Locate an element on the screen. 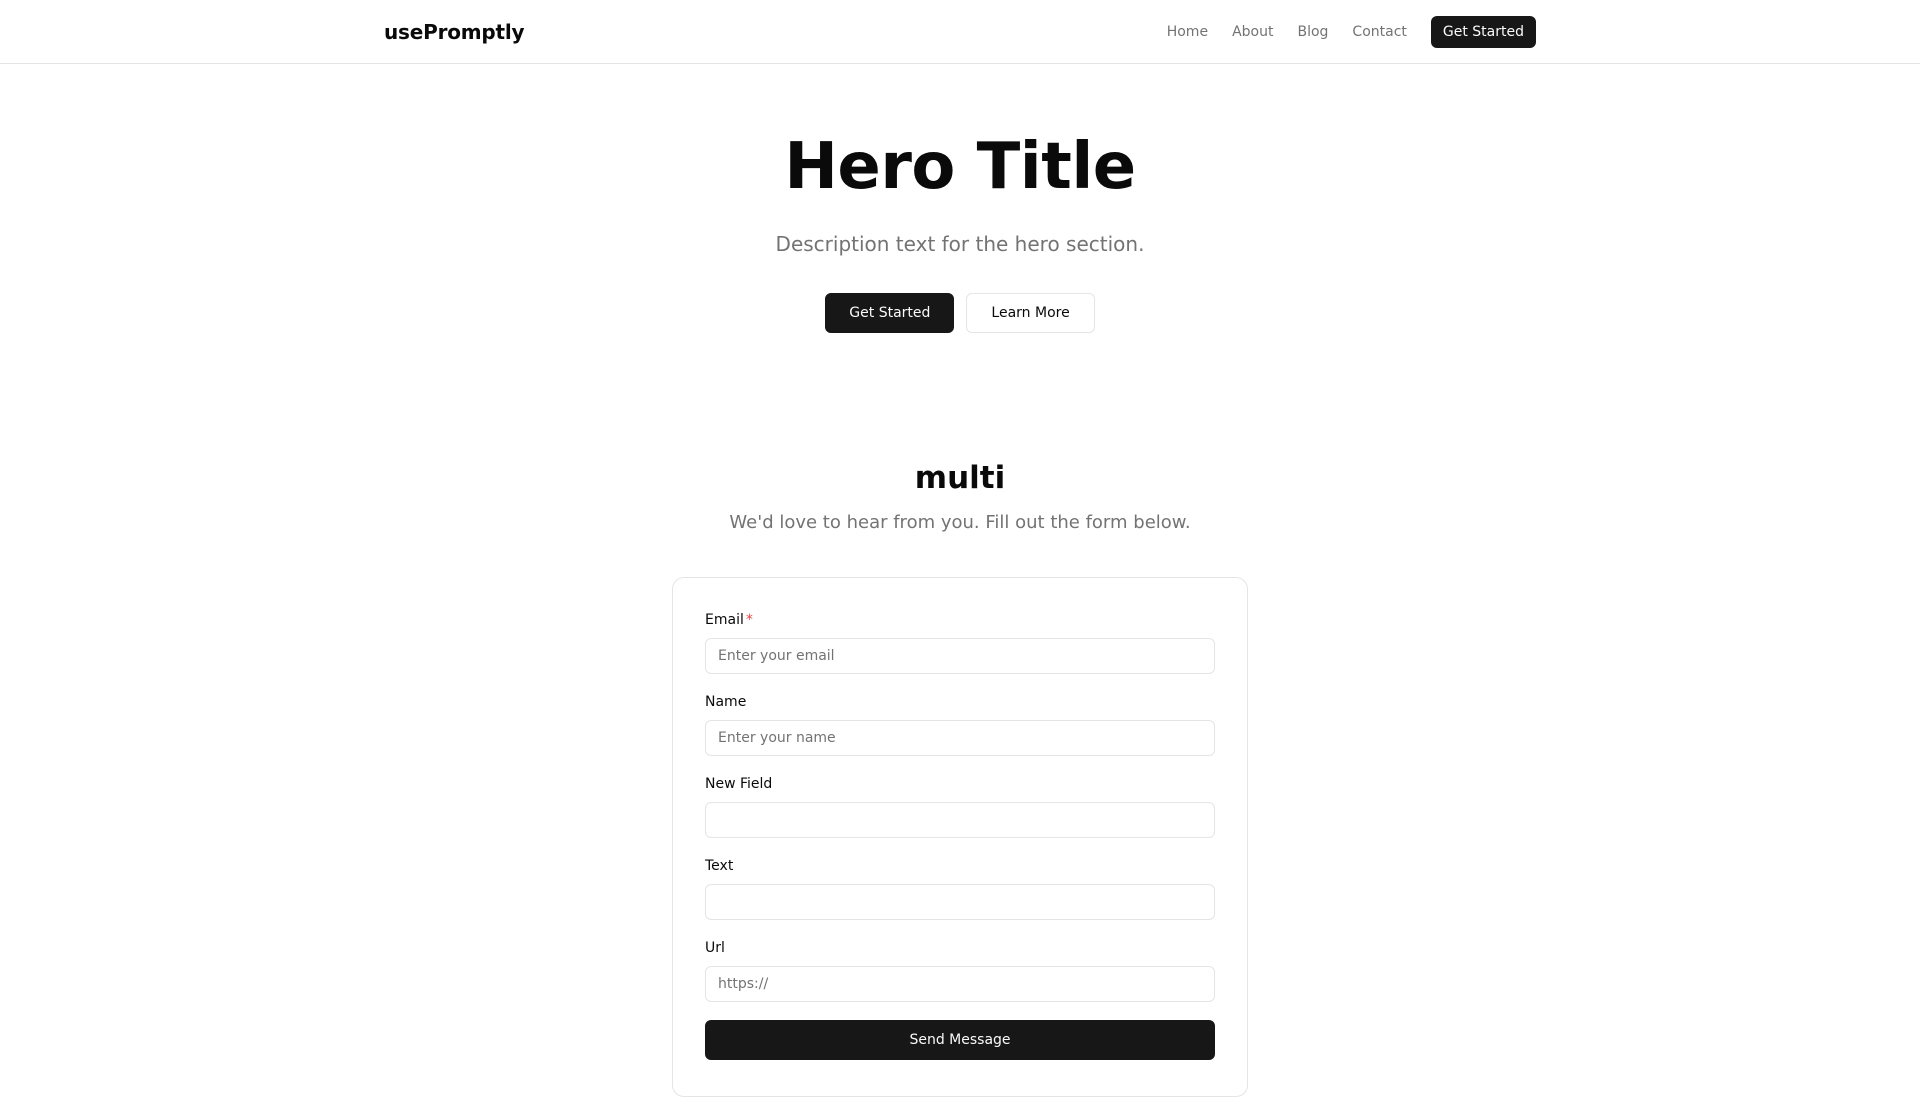  nav-link-home: Home is located at coordinates (1187, 32).